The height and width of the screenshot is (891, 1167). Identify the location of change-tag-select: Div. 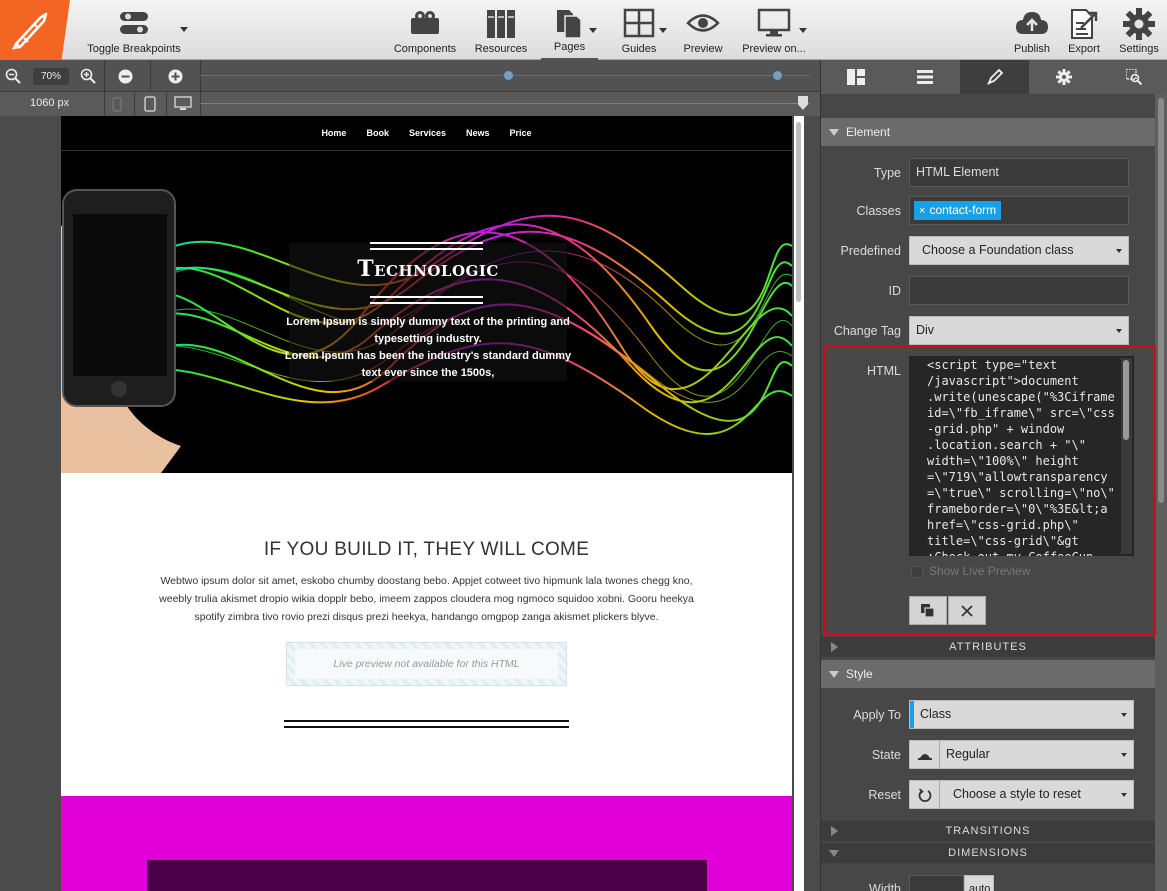
(1019, 330).